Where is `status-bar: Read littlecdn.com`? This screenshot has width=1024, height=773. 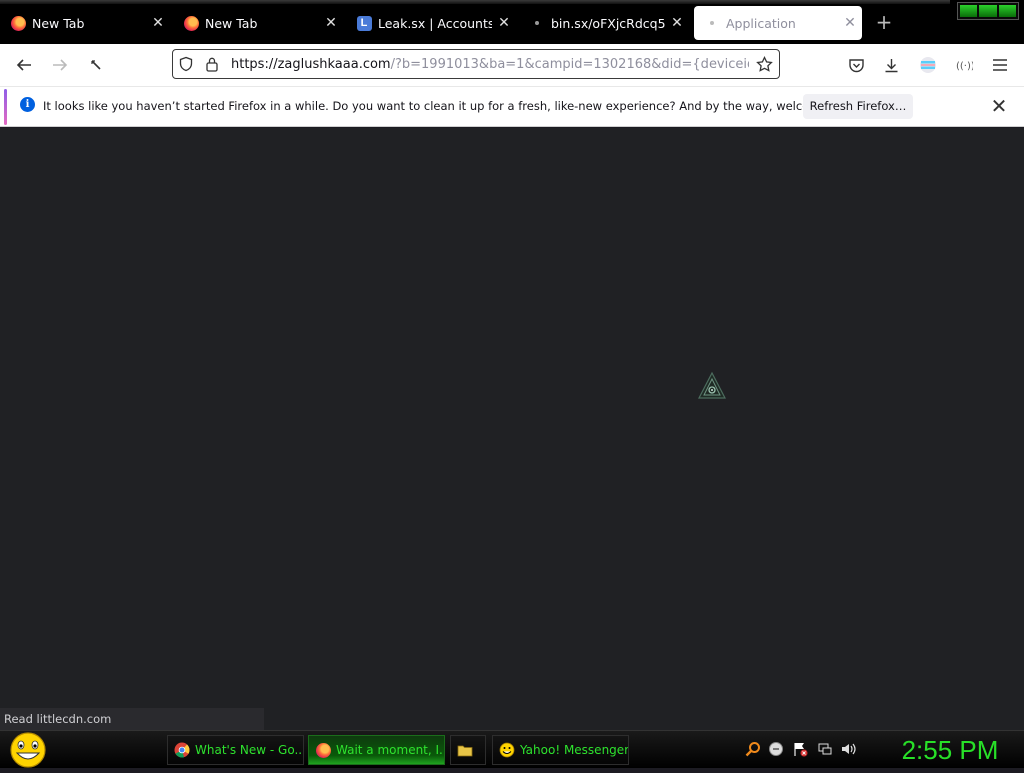
status-bar: Read littlecdn.com is located at coordinates (132, 719).